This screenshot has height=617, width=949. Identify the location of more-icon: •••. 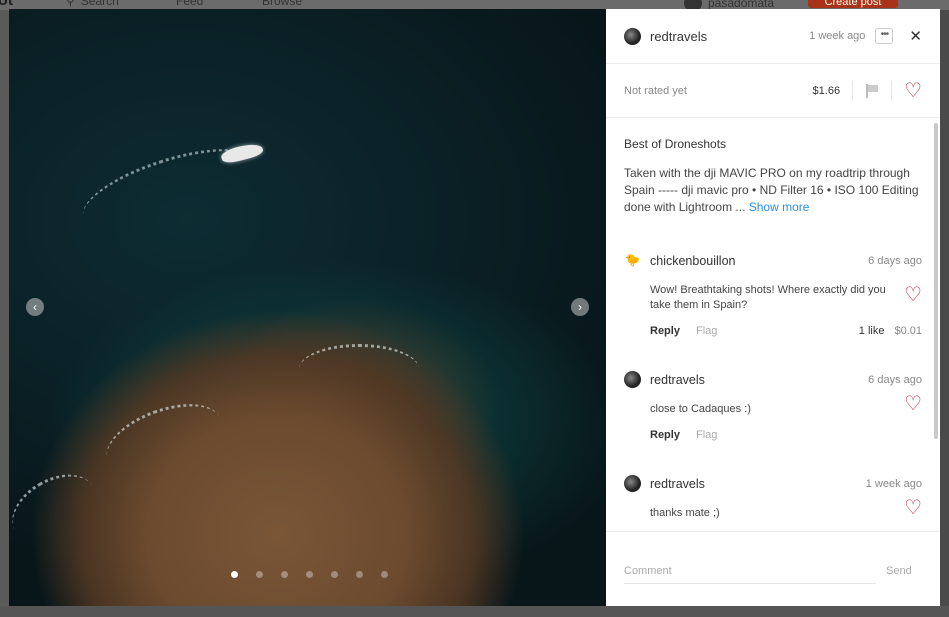
(884, 34).